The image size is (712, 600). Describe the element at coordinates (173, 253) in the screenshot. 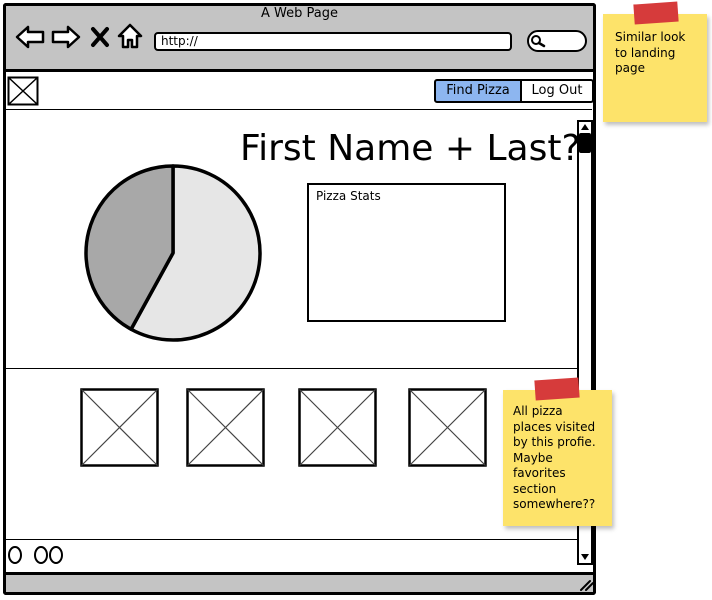

I see `pizza-pie-chart` at that location.